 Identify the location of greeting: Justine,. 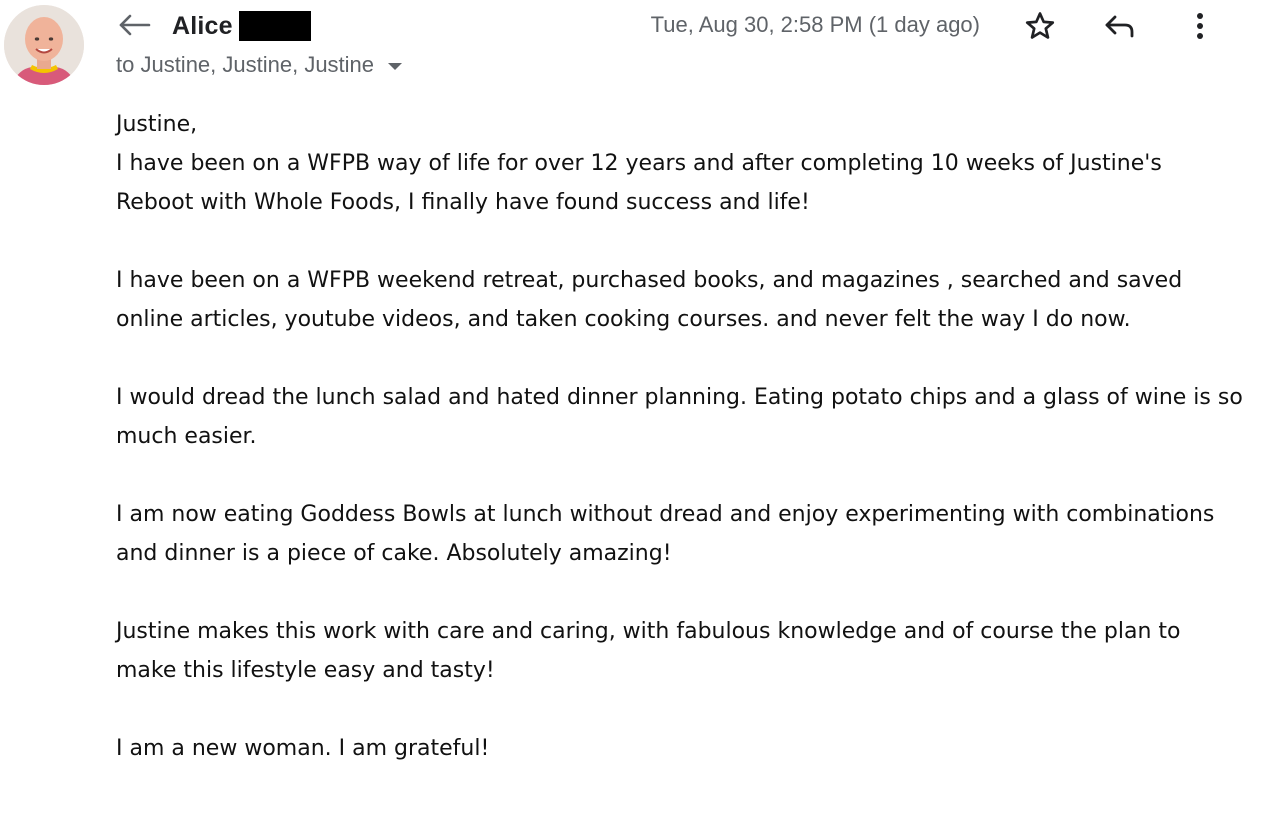
(157, 124).